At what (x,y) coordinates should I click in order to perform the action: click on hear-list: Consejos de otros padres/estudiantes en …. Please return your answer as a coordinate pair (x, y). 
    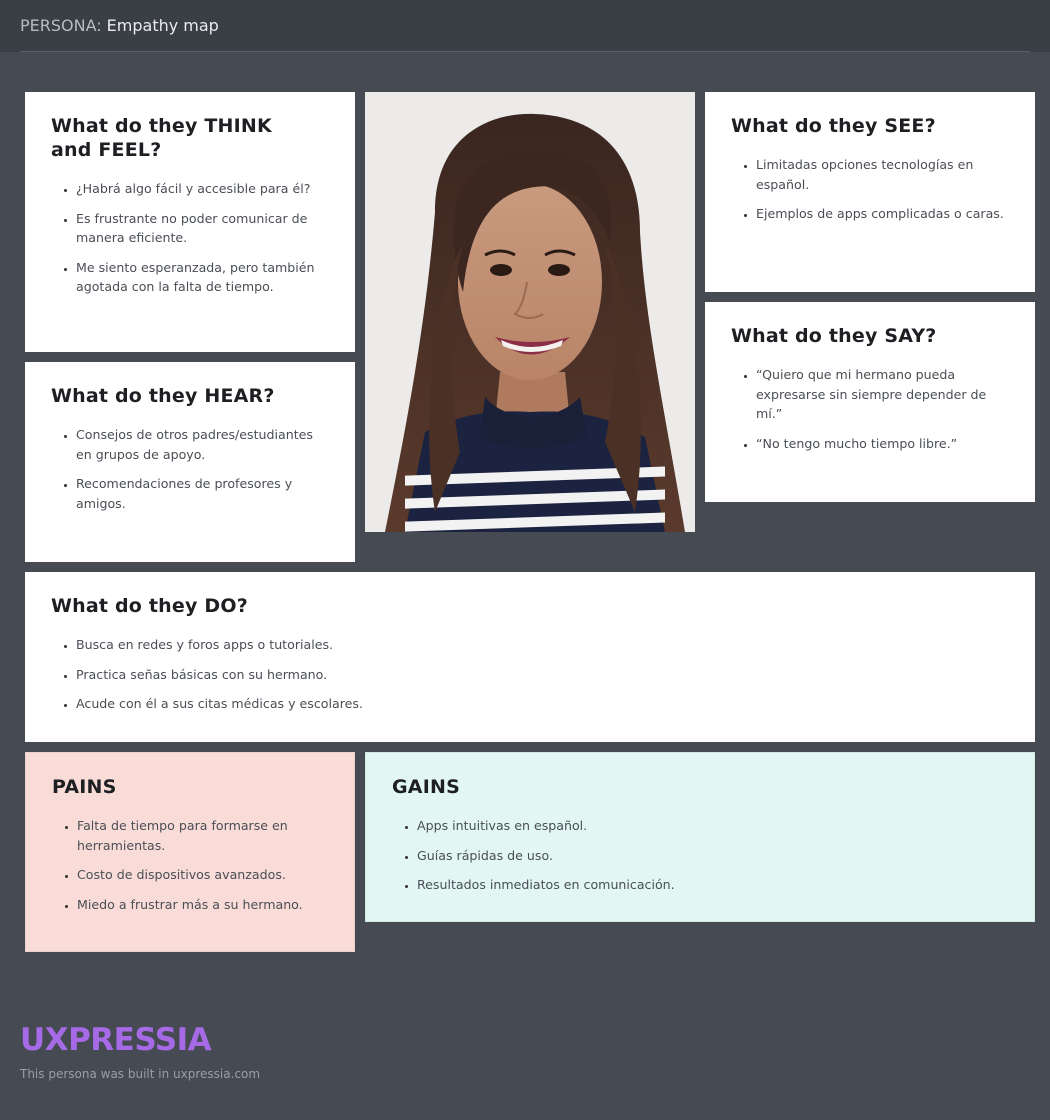
    Looking at the image, I should click on (190, 469).